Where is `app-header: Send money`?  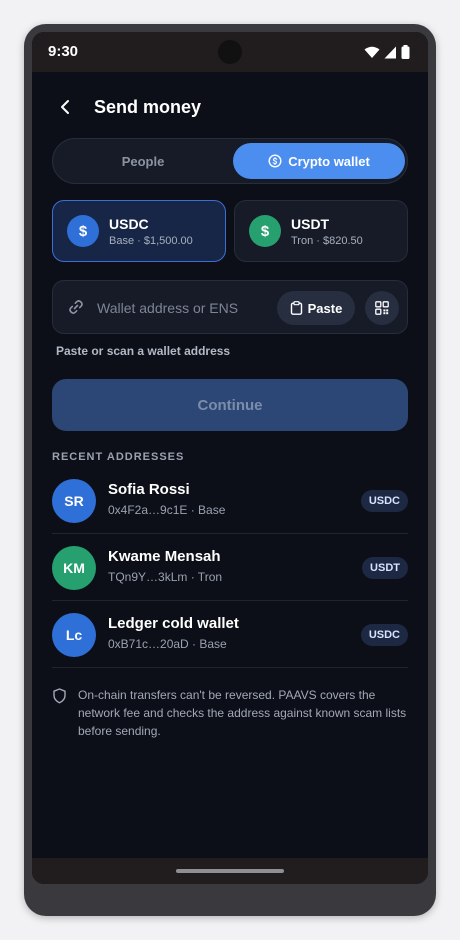 app-header: Send money is located at coordinates (230, 107).